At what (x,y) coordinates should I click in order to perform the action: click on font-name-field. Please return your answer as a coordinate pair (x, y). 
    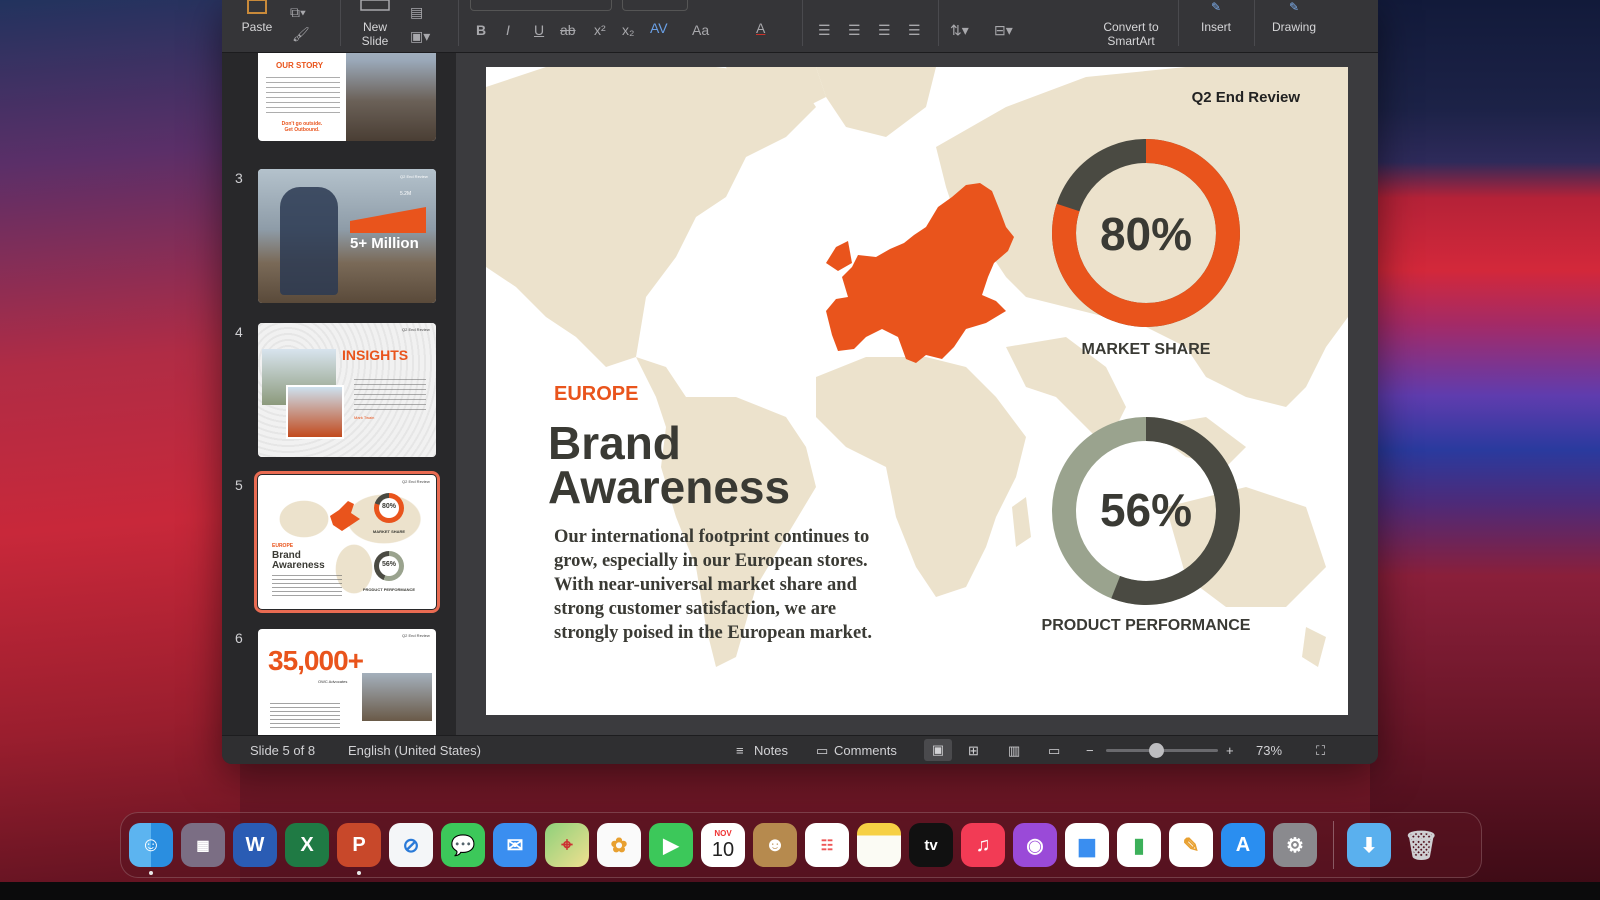
    Looking at the image, I should click on (541, 5).